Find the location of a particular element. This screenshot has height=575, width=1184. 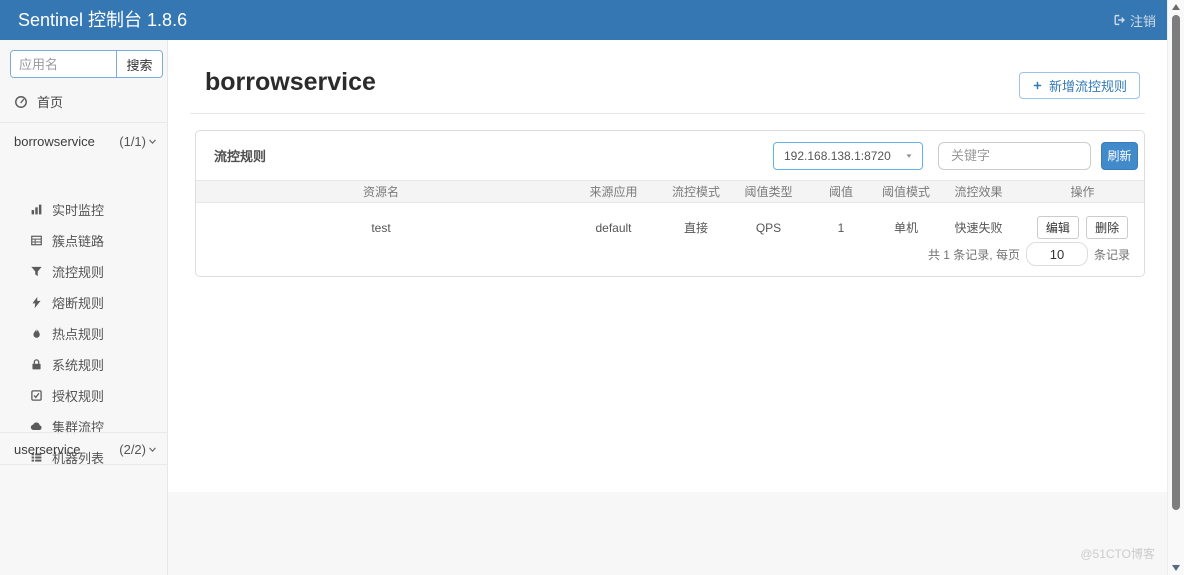

filter-icon is located at coordinates (36, 271).